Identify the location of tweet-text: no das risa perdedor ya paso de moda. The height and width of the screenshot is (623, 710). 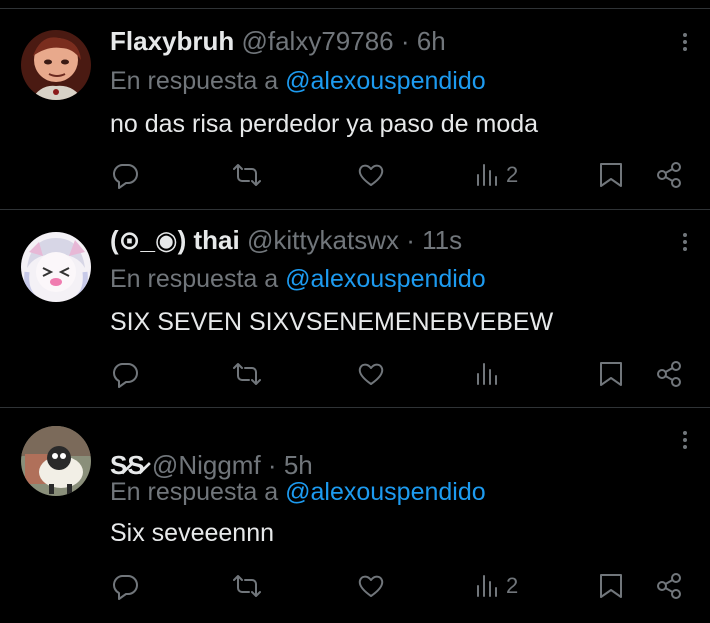
(324, 124).